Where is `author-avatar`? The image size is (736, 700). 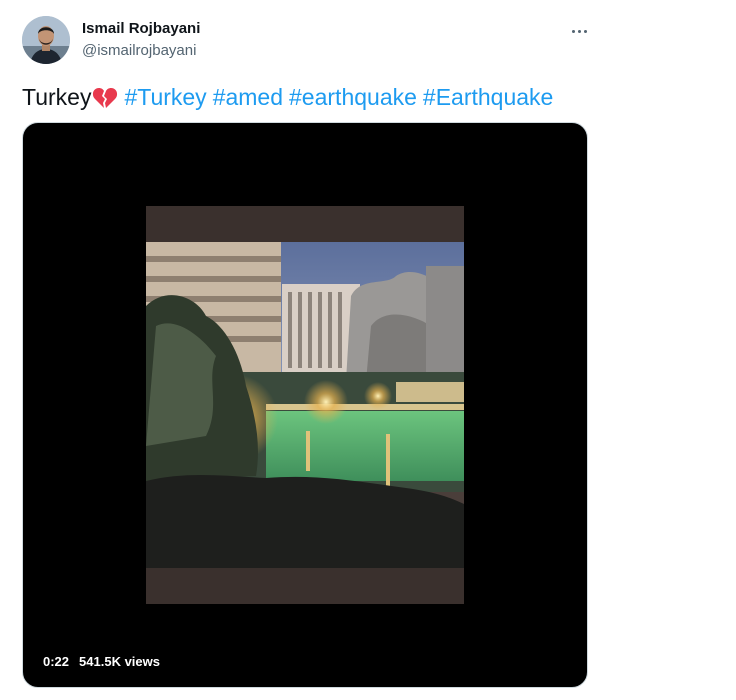
author-avatar is located at coordinates (46, 40).